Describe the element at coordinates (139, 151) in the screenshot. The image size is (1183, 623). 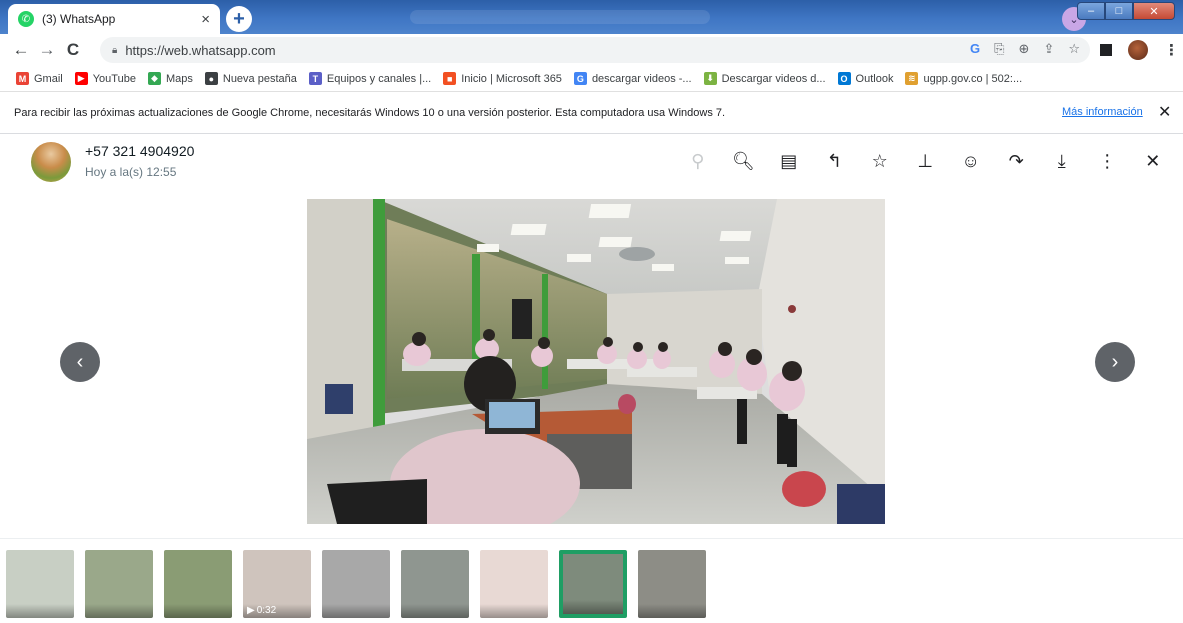
I see `contact-name: +57 321 4904920` at that location.